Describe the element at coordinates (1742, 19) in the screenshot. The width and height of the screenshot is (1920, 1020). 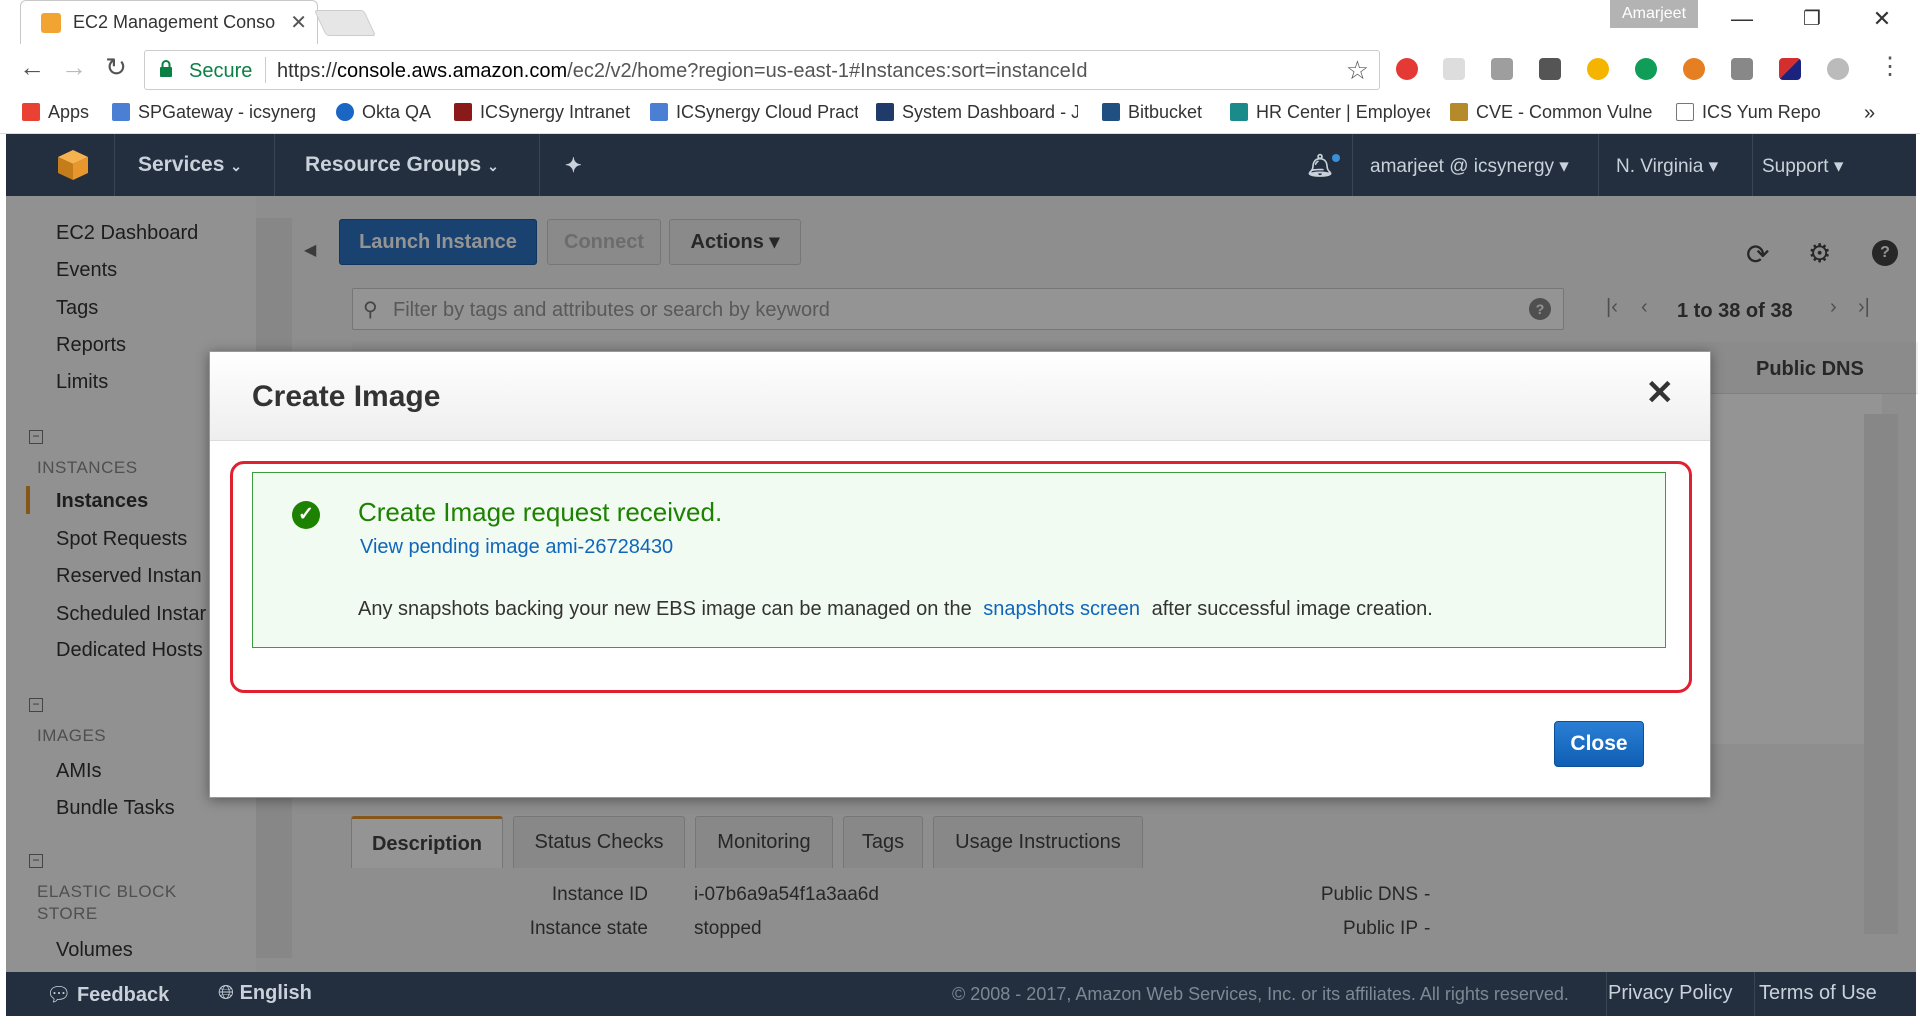
I see `minimize-icon: —` at that location.